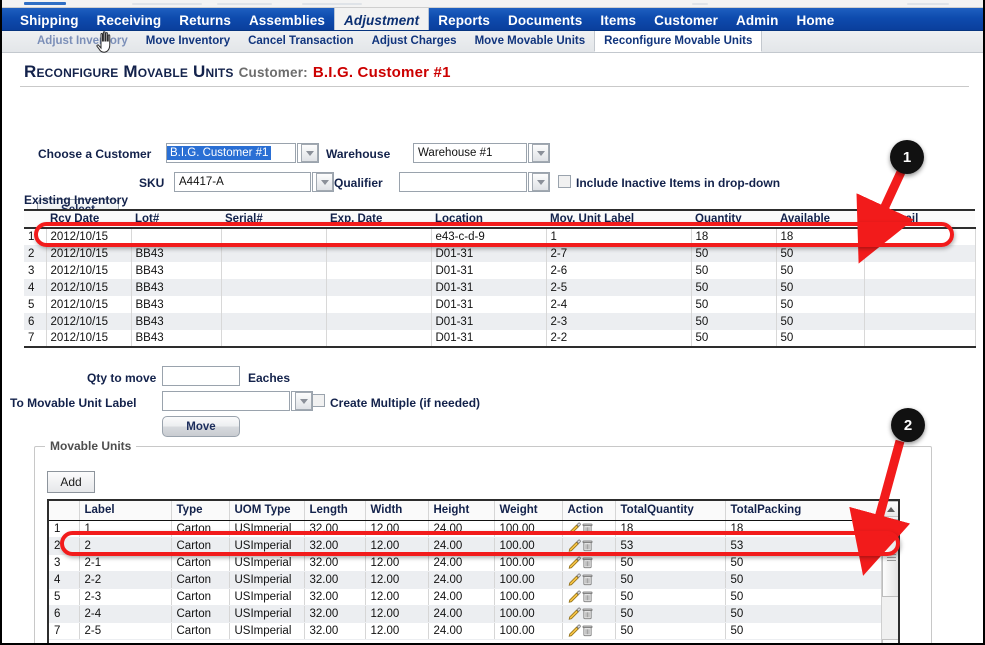  Describe the element at coordinates (733, 219) in the screenshot. I see `col-quantity: Quantity` at that location.